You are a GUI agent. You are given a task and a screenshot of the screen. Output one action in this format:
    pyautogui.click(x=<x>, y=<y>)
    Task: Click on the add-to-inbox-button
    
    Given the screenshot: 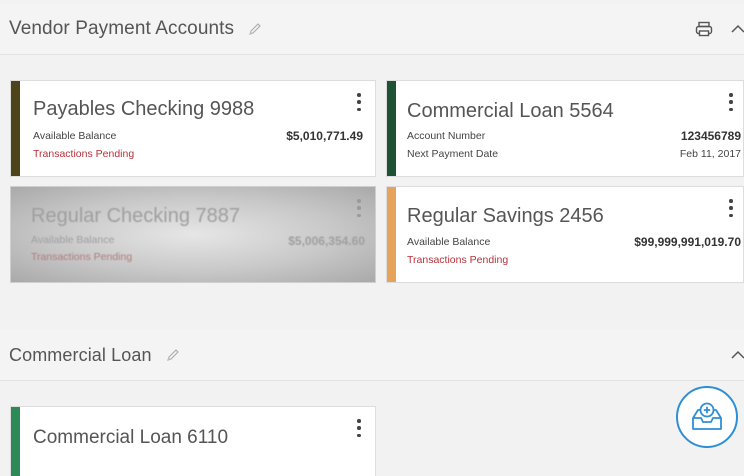 What is the action you would take?
    pyautogui.click(x=707, y=417)
    